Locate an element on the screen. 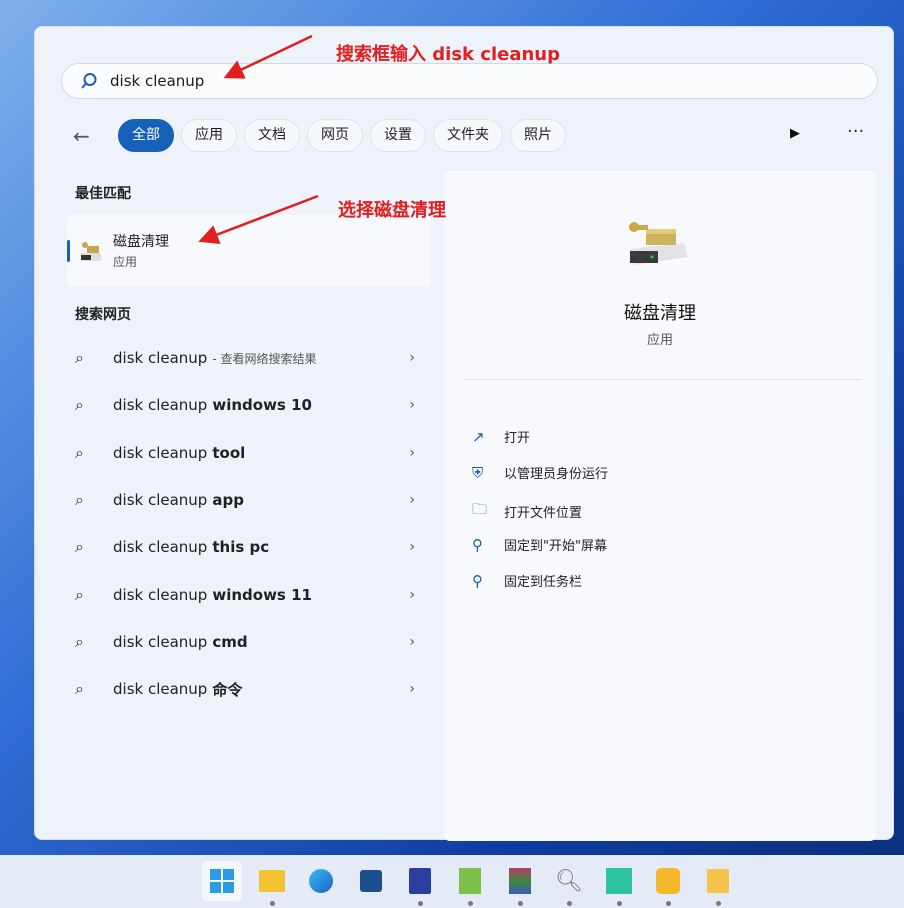  web-search-item: ⌕ disk cleanup - 查看网络搜索结果 › is located at coordinates (245, 358).